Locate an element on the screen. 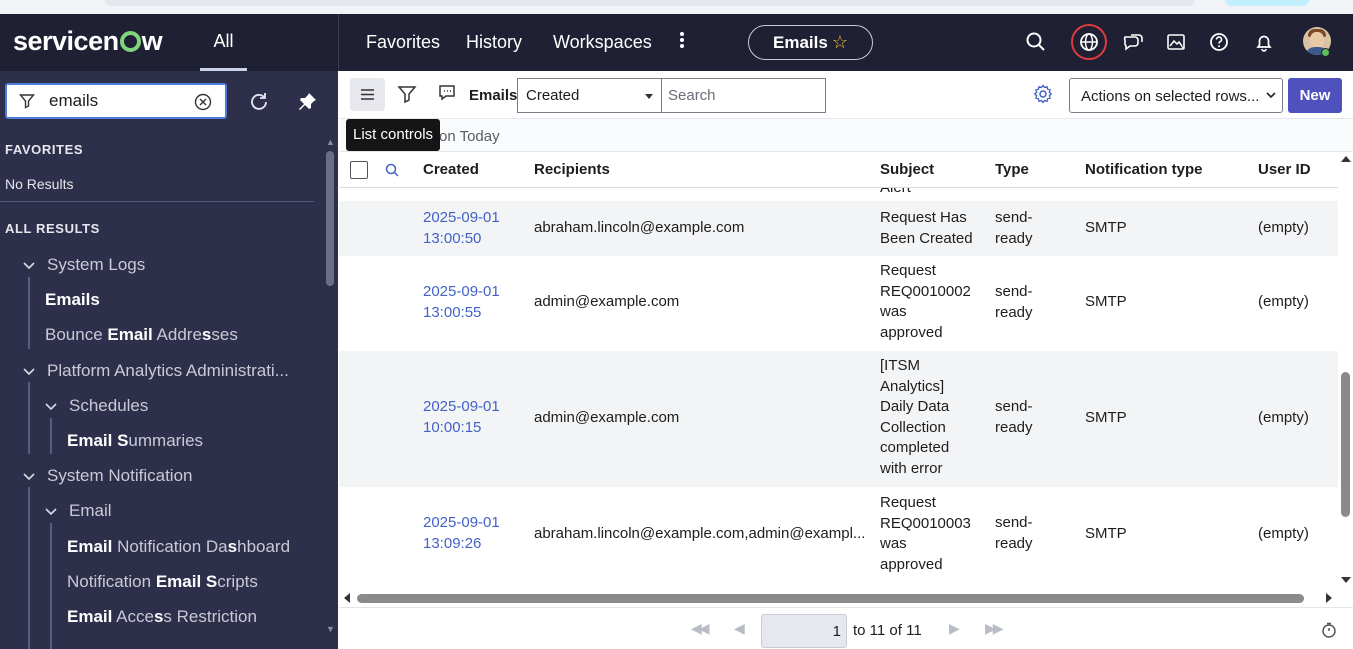 The width and height of the screenshot is (1353, 649). tree-item-bounce-email-addresses: Bounce Email Addresses is located at coordinates (141, 335).